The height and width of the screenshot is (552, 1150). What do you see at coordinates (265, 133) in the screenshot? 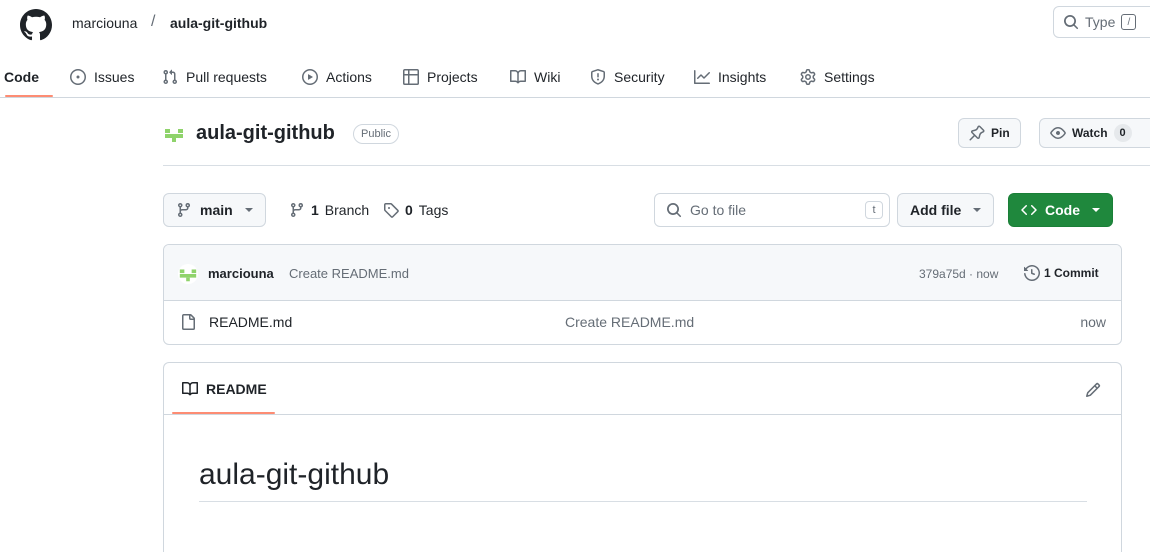
I see `repo-title: aula-git-github` at bounding box center [265, 133].